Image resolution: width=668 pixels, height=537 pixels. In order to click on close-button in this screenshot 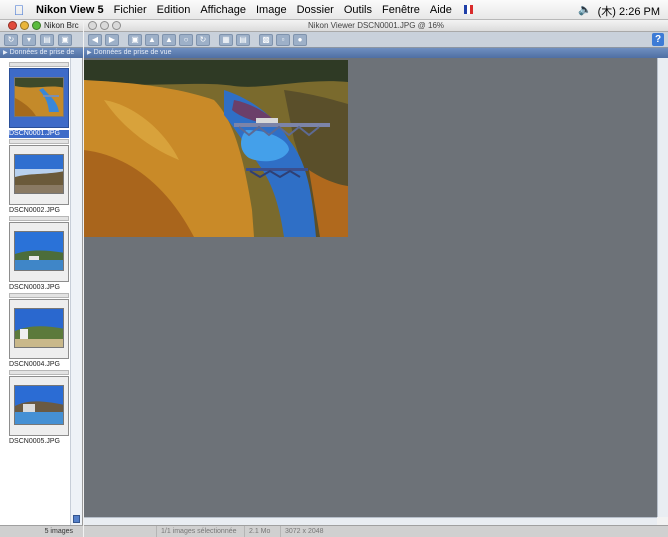, I will do `click(12, 25)`.